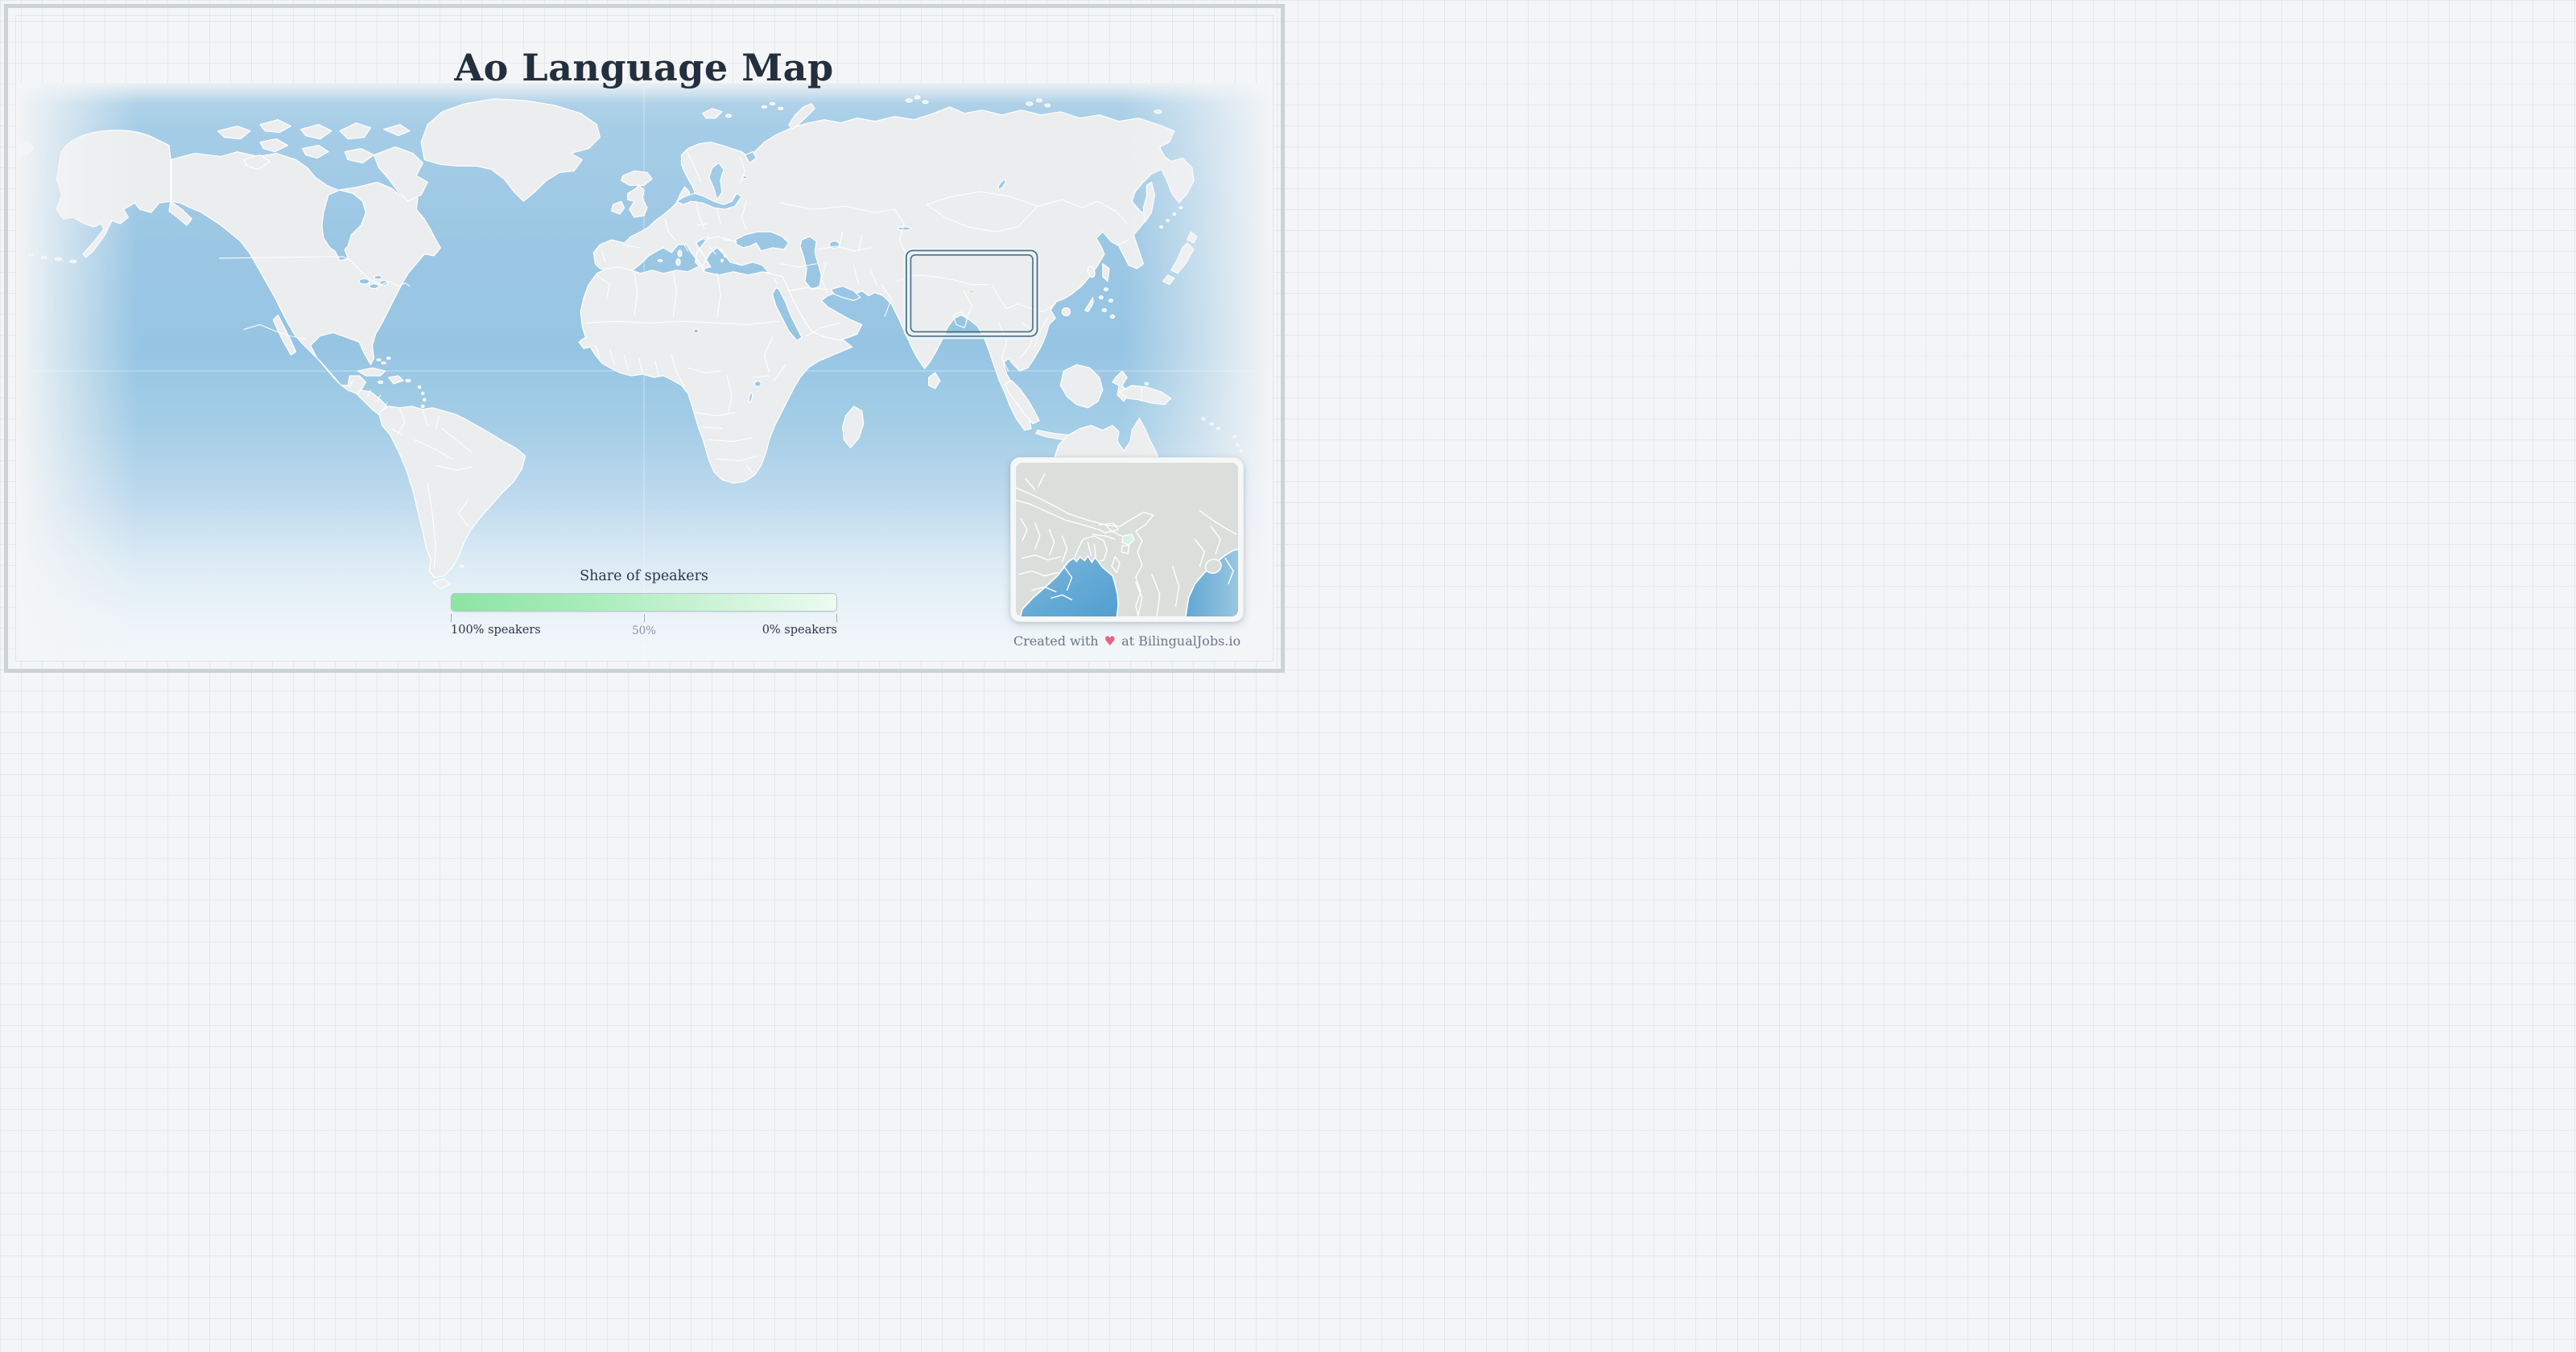  Describe the element at coordinates (76, 372) in the screenshot. I see `left-fade` at that location.